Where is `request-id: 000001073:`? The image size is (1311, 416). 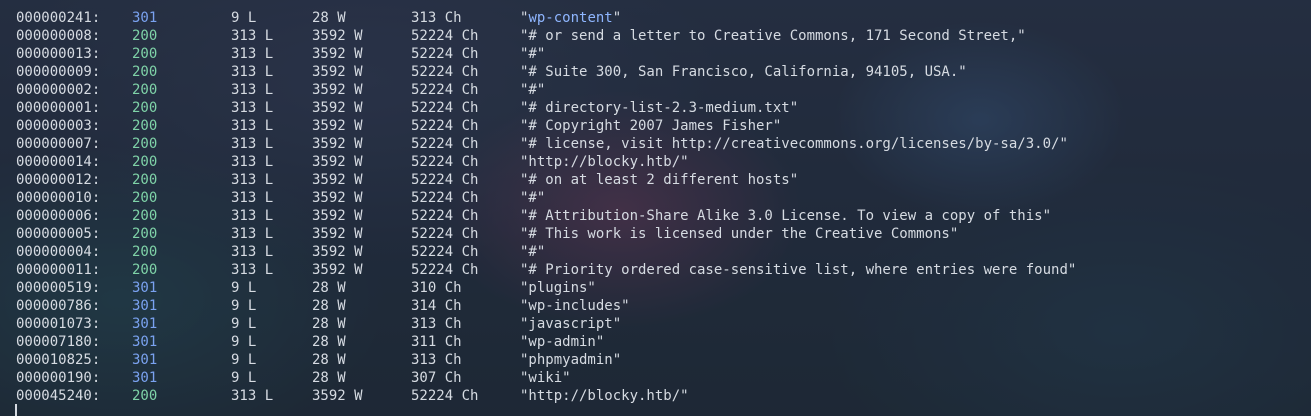
request-id: 000001073: is located at coordinates (58, 324).